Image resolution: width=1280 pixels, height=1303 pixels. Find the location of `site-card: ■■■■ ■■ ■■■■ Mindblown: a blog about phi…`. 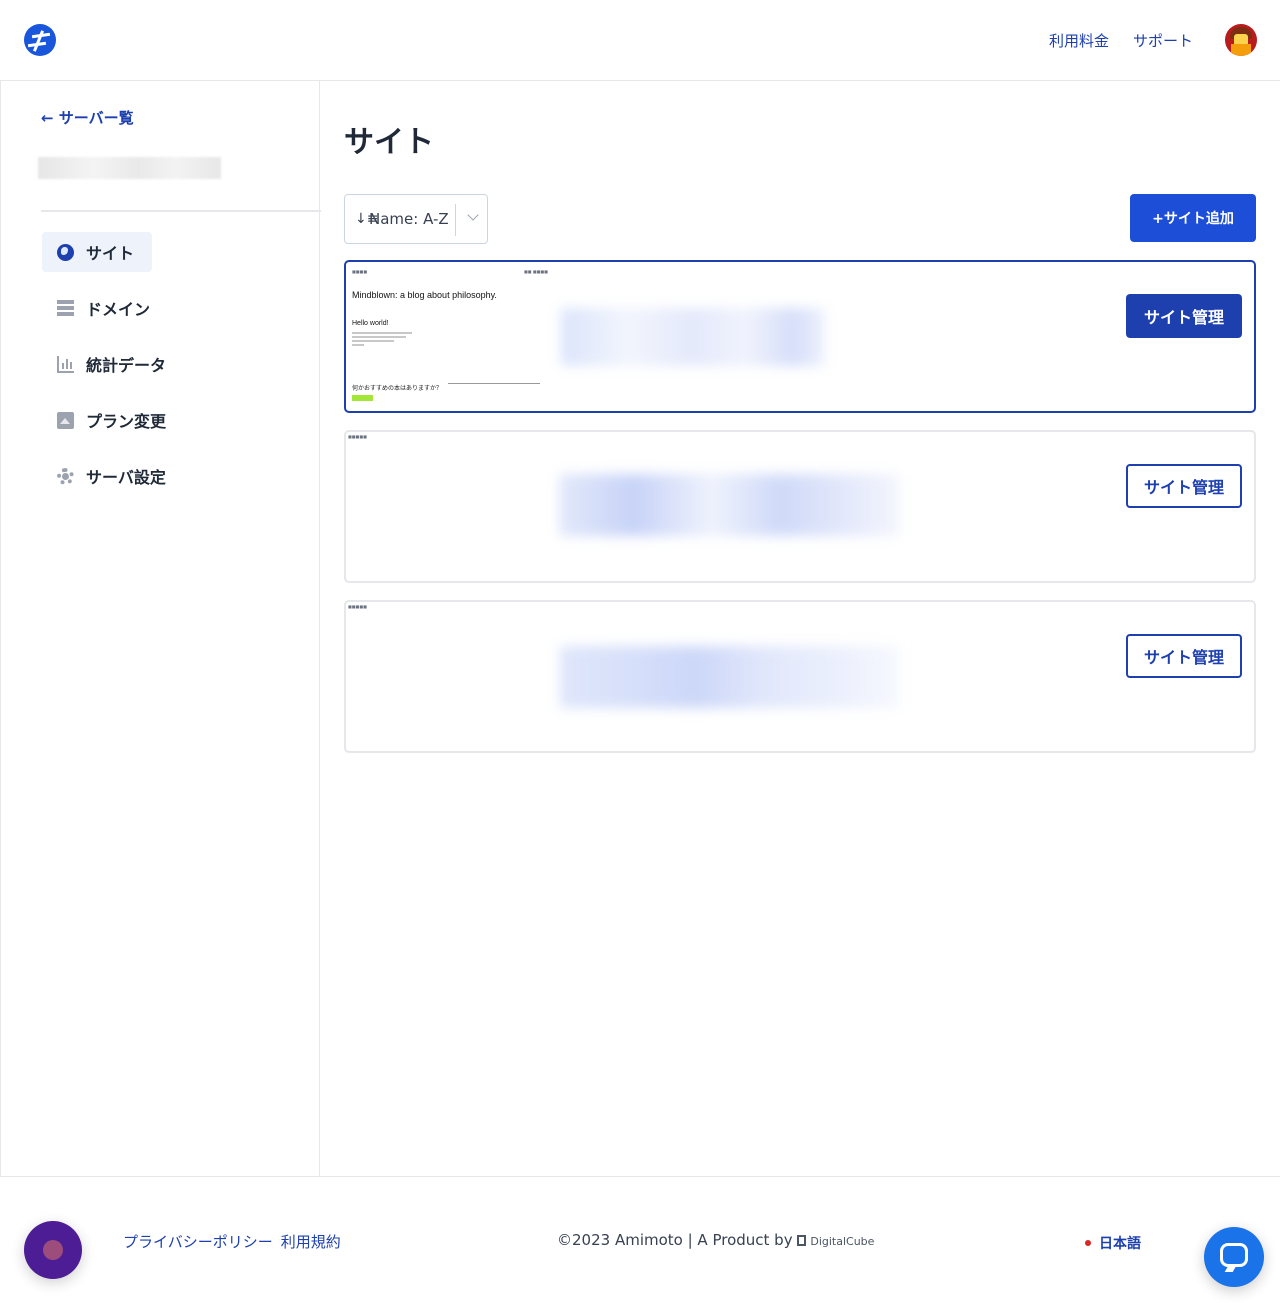

site-card: ■■■■ ■■ ■■■■ Mindblown: a blog about phi… is located at coordinates (800, 336).